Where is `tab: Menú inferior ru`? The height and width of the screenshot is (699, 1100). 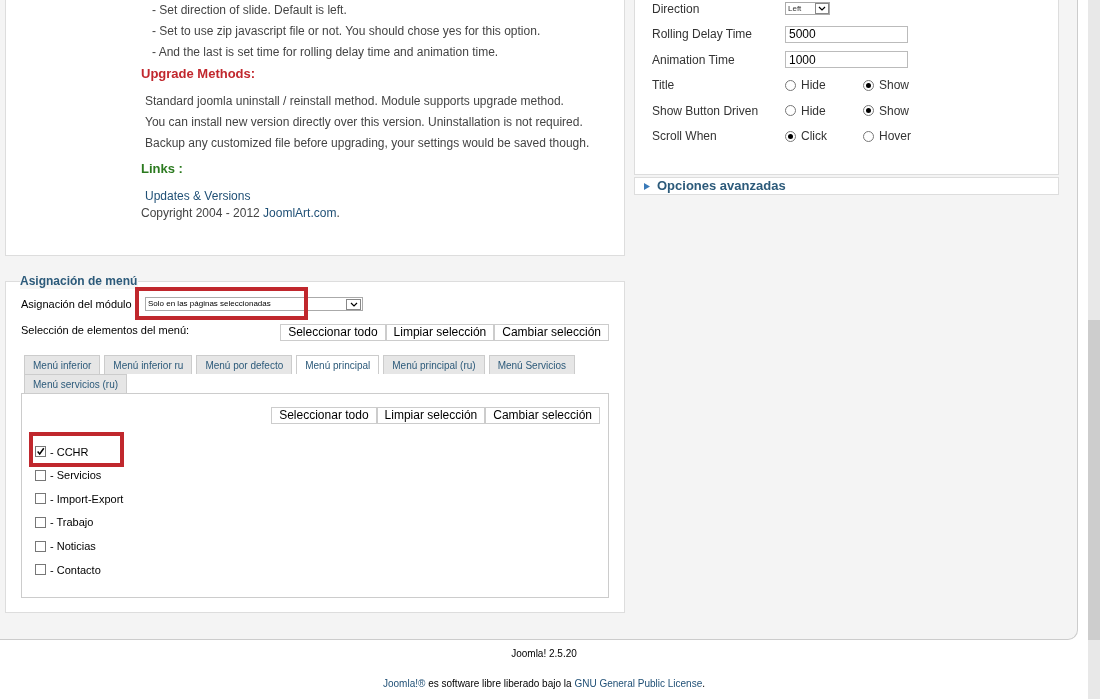 tab: Menú inferior ru is located at coordinates (148, 364).